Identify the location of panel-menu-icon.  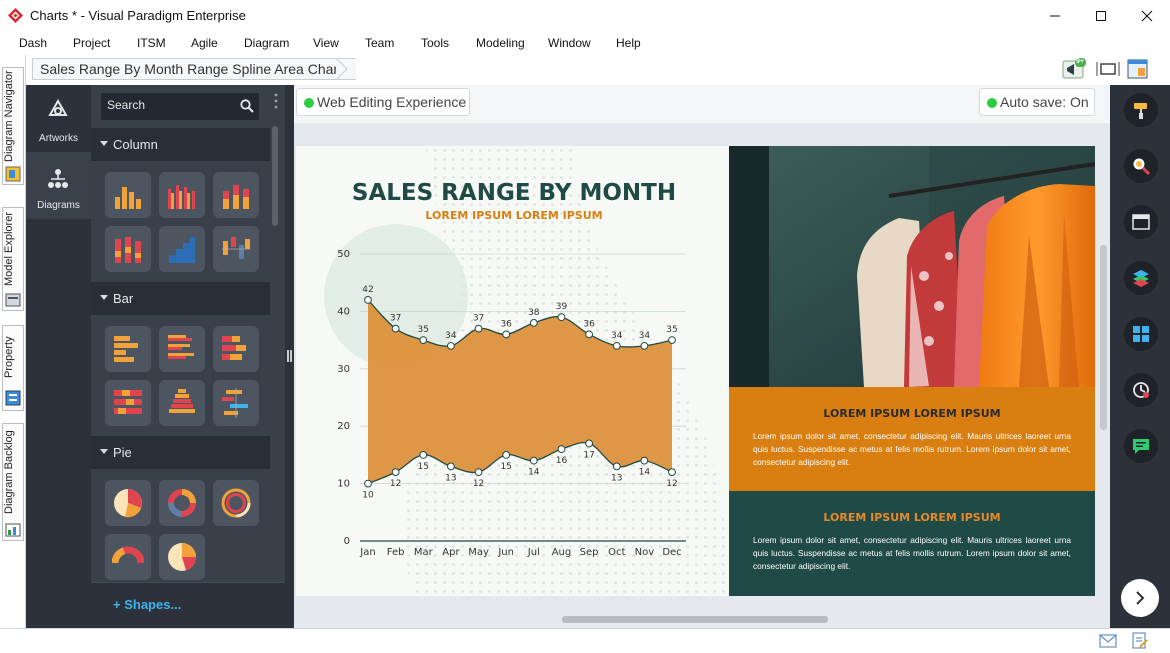
(276, 101).